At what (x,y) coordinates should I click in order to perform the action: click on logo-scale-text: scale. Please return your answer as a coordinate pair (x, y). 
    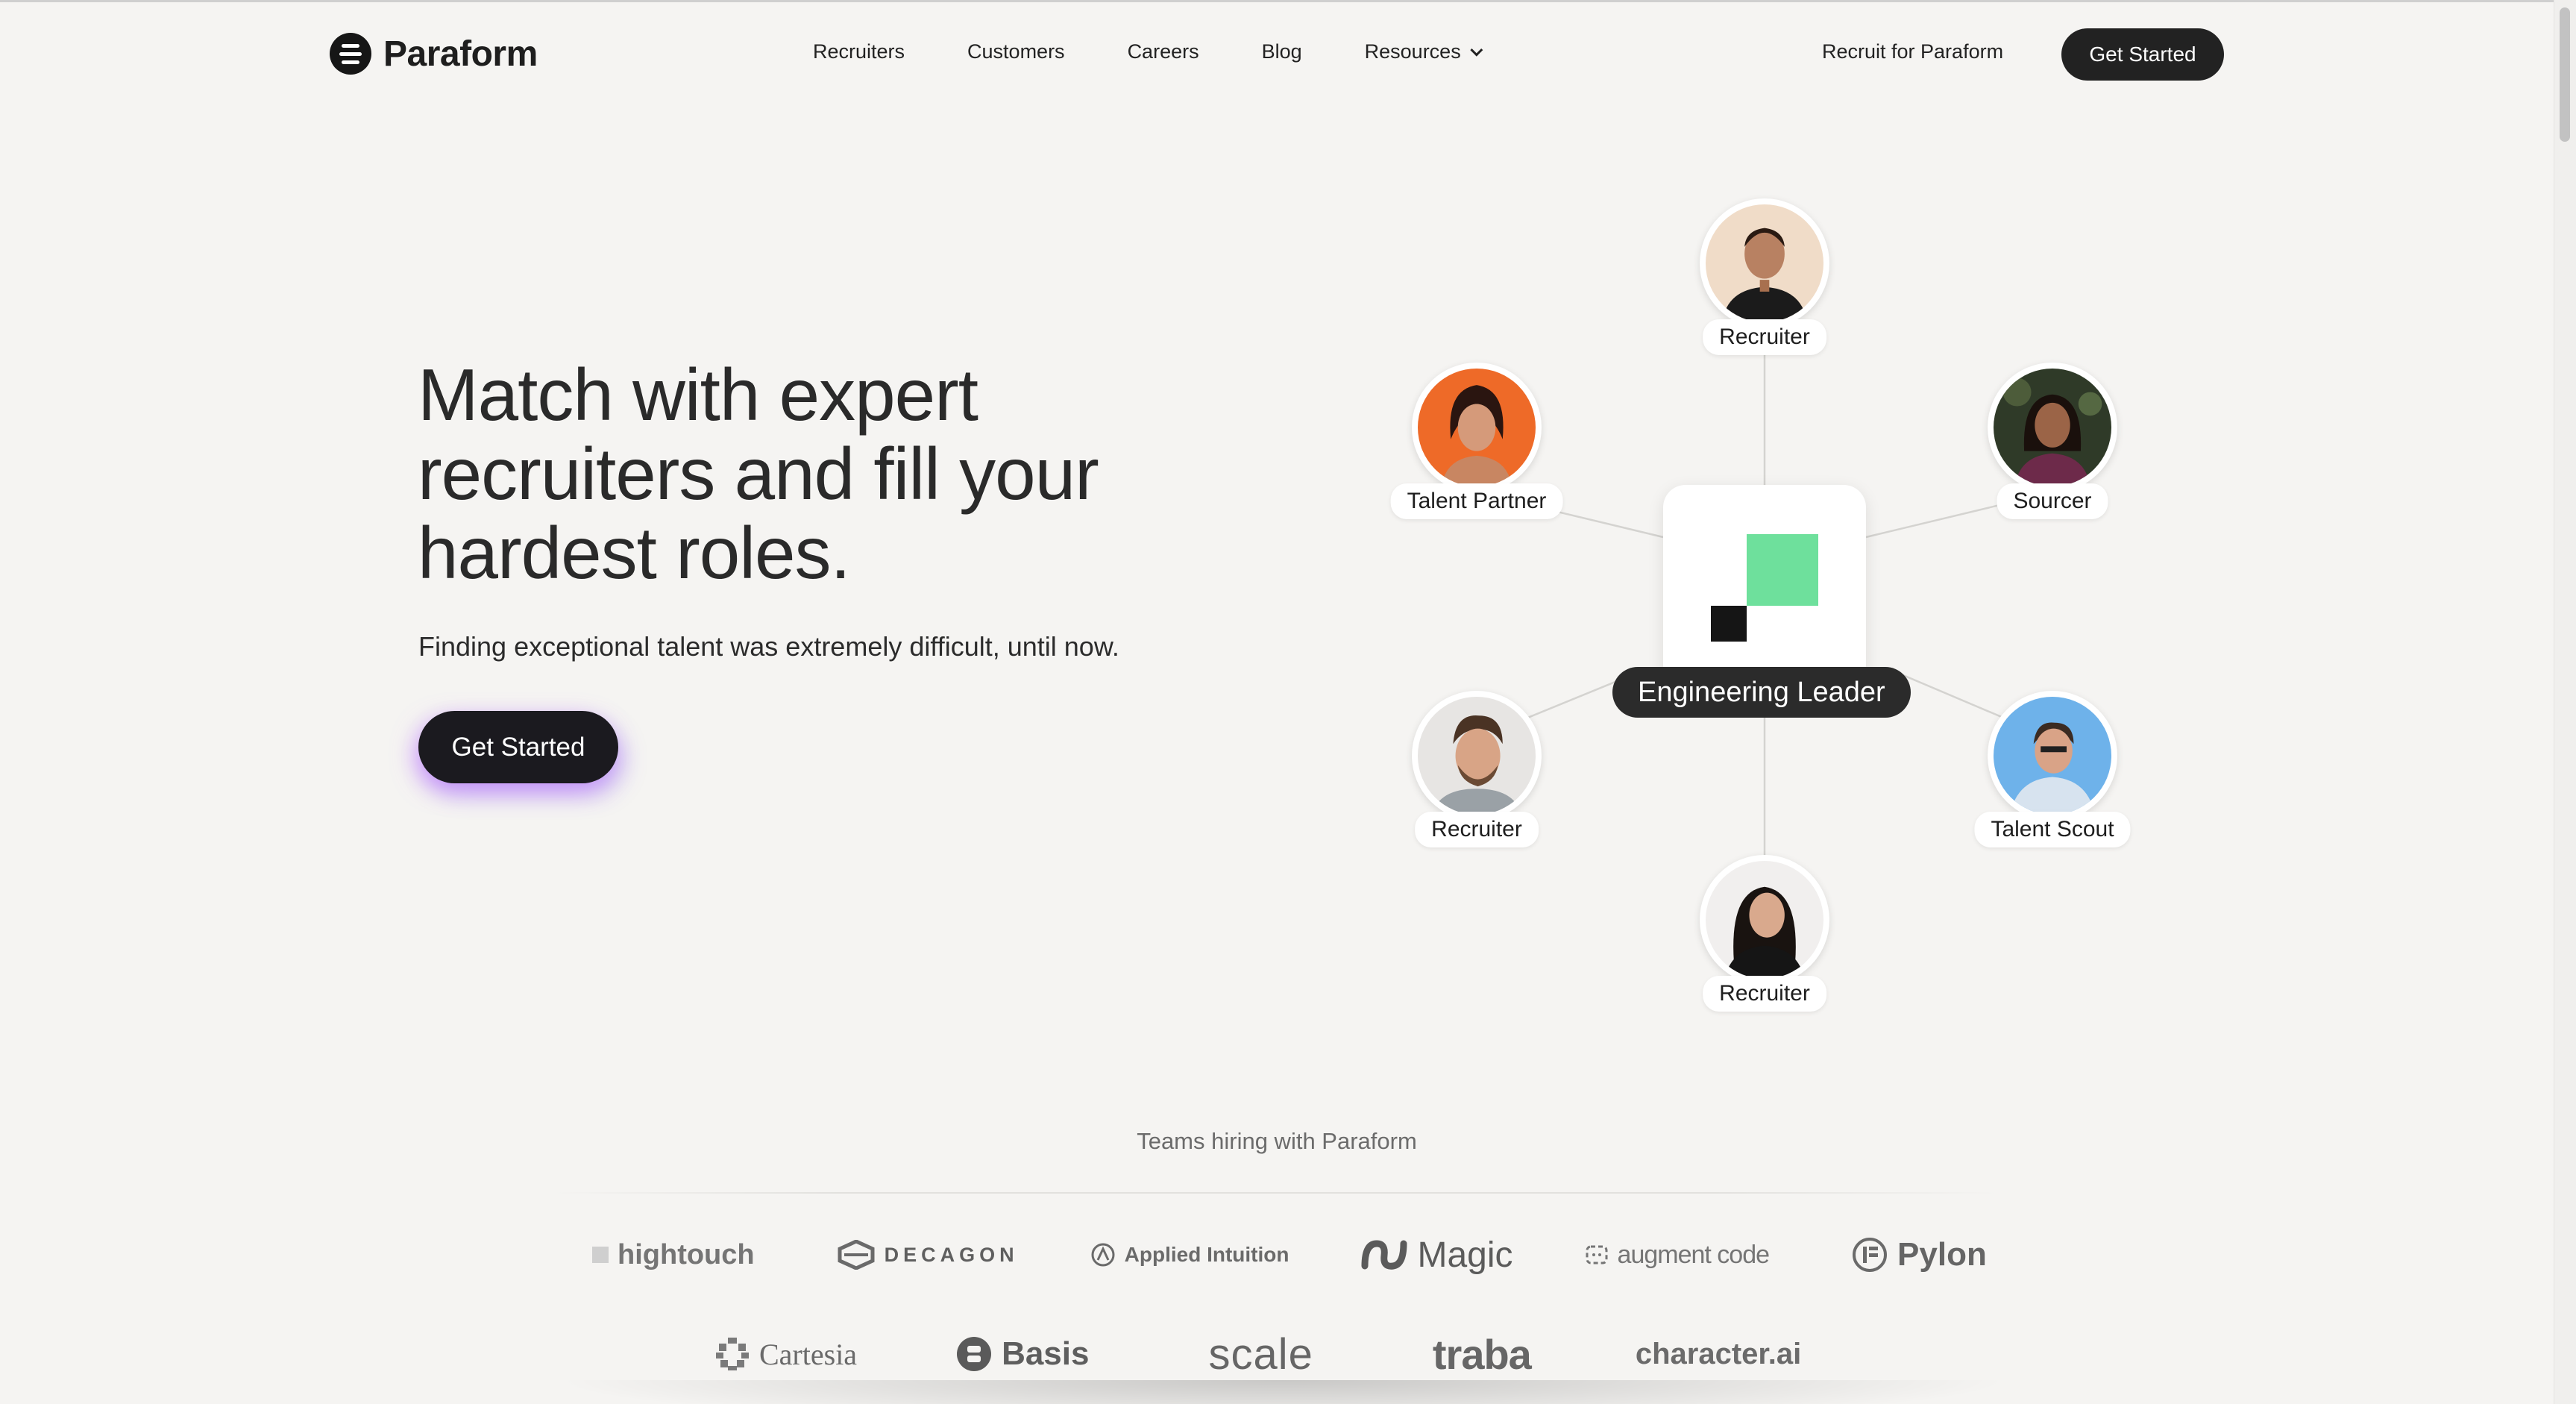
    Looking at the image, I should click on (1261, 1354).